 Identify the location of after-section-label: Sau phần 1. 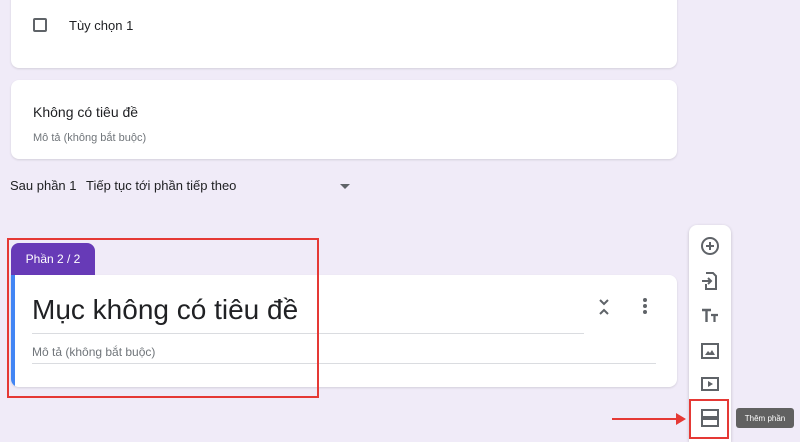
(43, 185).